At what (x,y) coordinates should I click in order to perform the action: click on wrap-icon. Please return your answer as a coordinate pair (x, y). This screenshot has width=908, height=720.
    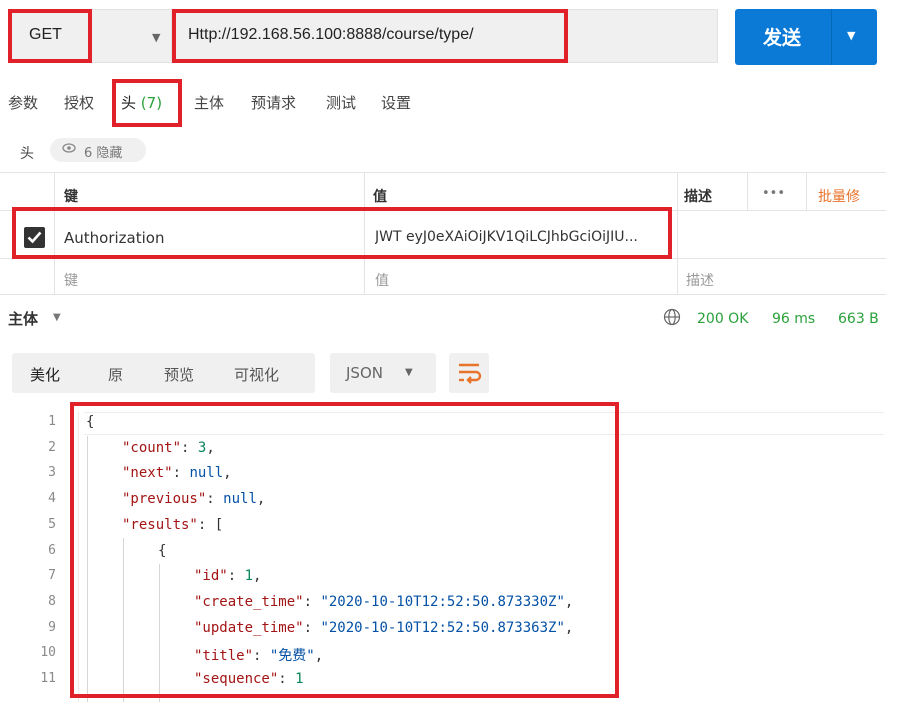
    Looking at the image, I should click on (470, 373).